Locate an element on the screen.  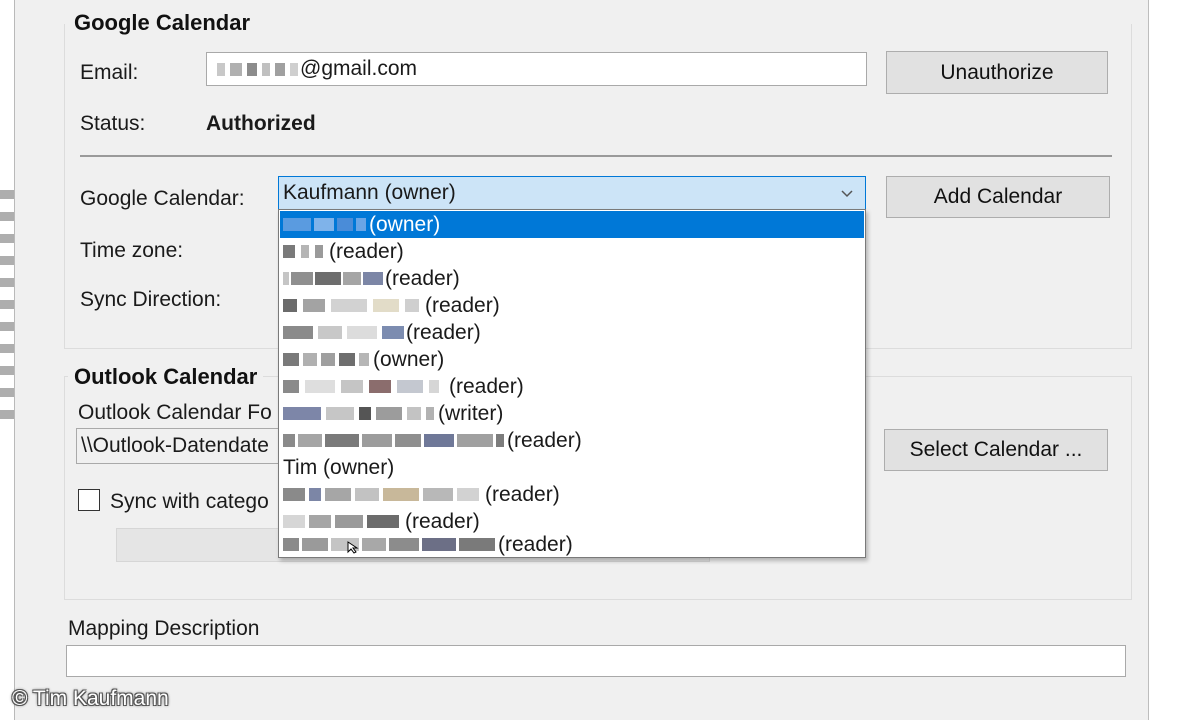
email-label: Email: is located at coordinates (109, 72).